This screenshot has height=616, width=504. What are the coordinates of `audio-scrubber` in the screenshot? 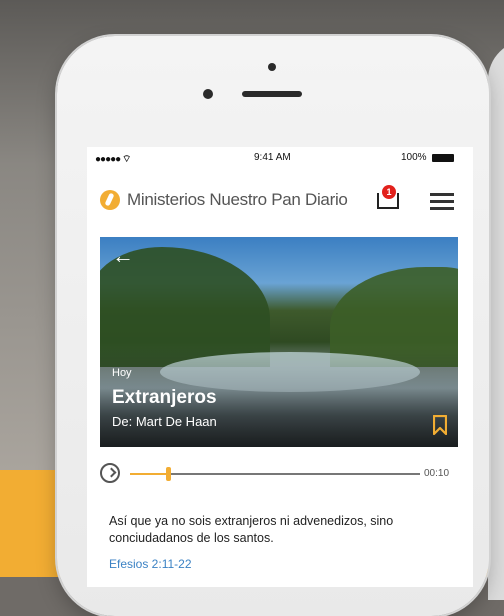 It's located at (168, 474).